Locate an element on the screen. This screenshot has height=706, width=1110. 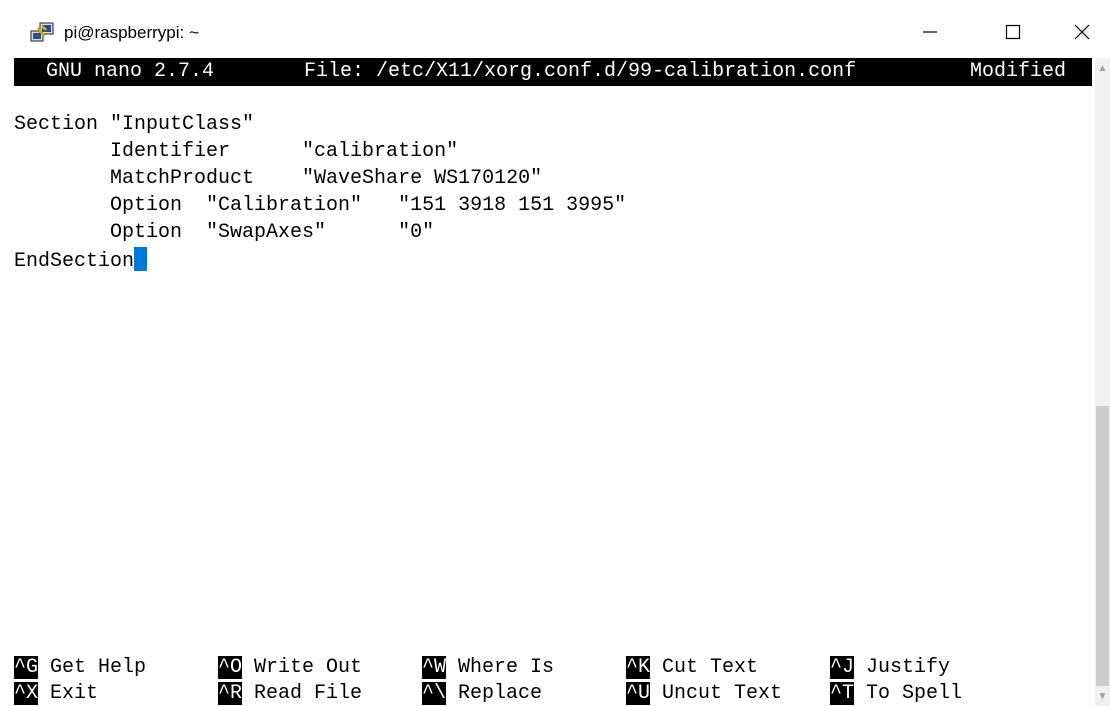
nano-version: GNU nano 2.7.4 is located at coordinates (130, 71).